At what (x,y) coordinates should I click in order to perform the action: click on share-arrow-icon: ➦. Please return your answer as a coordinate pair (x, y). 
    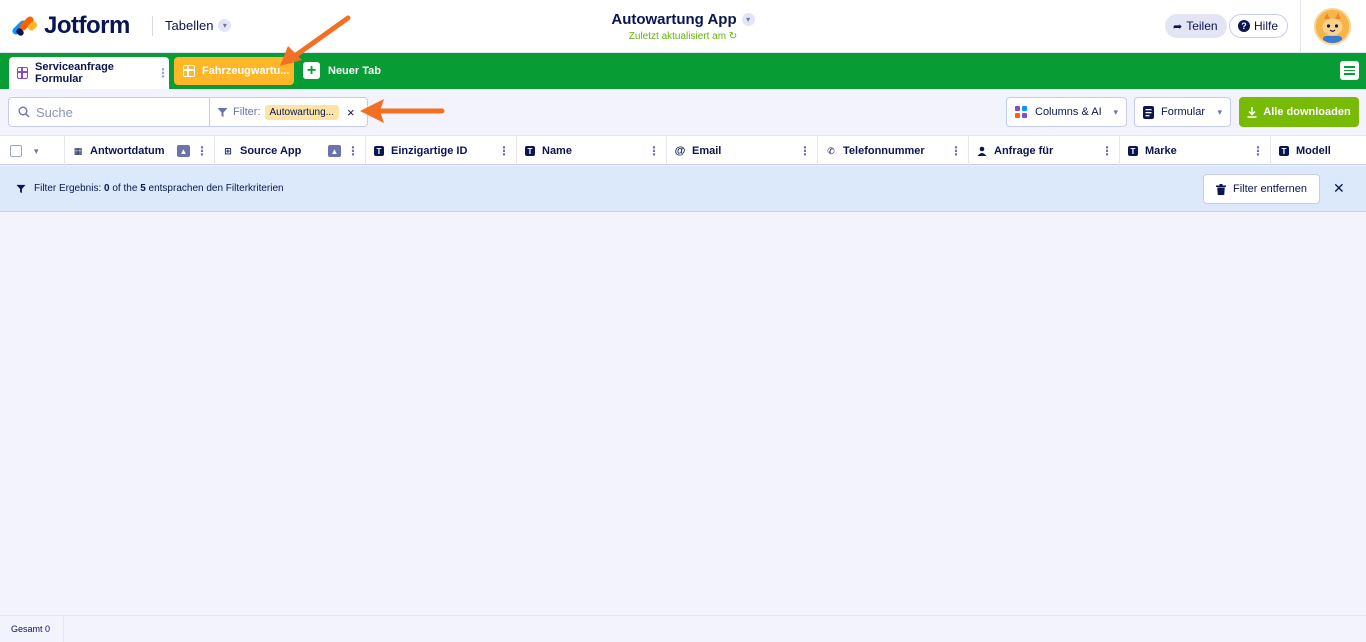
    Looking at the image, I should click on (1178, 26).